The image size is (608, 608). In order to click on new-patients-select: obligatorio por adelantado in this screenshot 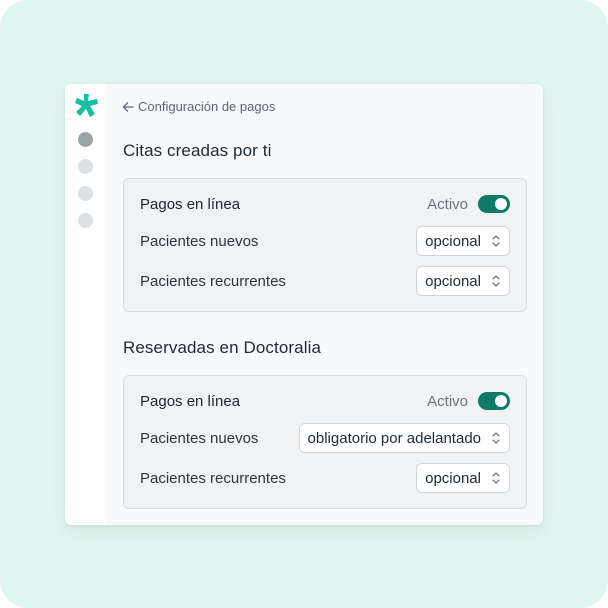, I will do `click(404, 438)`.